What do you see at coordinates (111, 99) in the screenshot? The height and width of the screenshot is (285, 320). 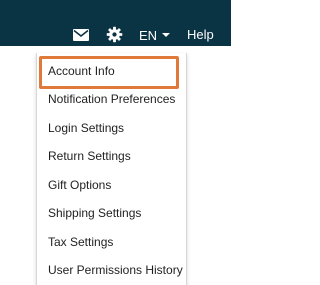 I see `menu-item-notification-preferences: Notification Preferences` at bounding box center [111, 99].